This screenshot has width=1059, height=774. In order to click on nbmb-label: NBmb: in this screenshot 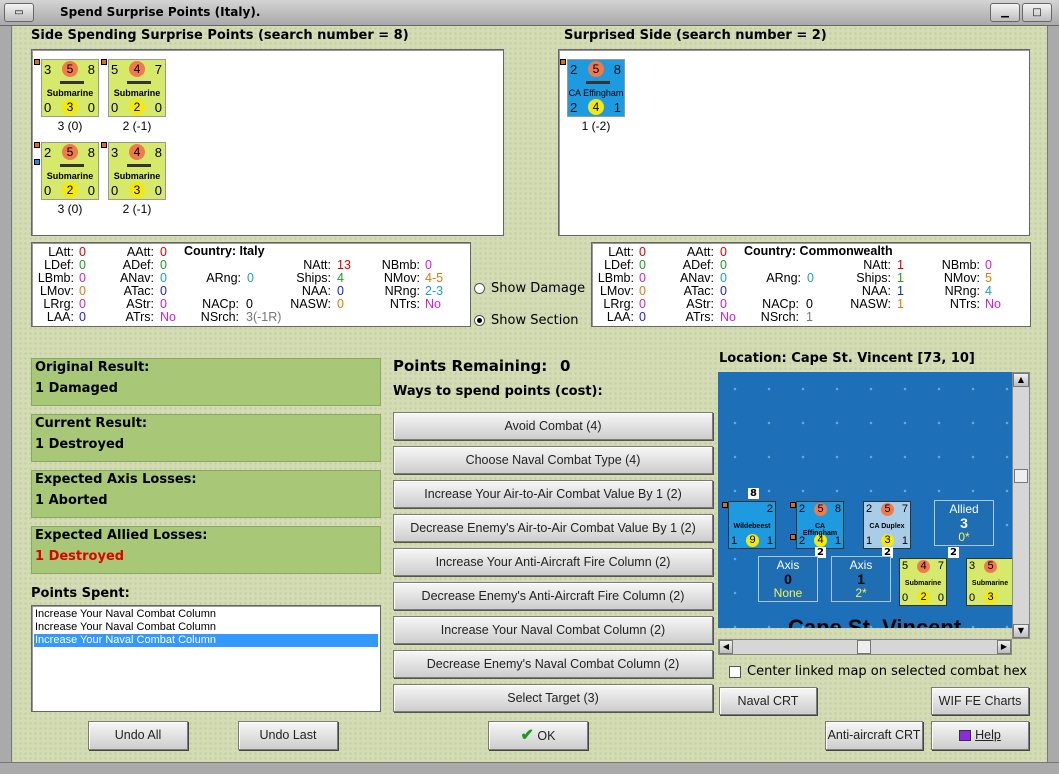, I will do `click(400, 265)`.